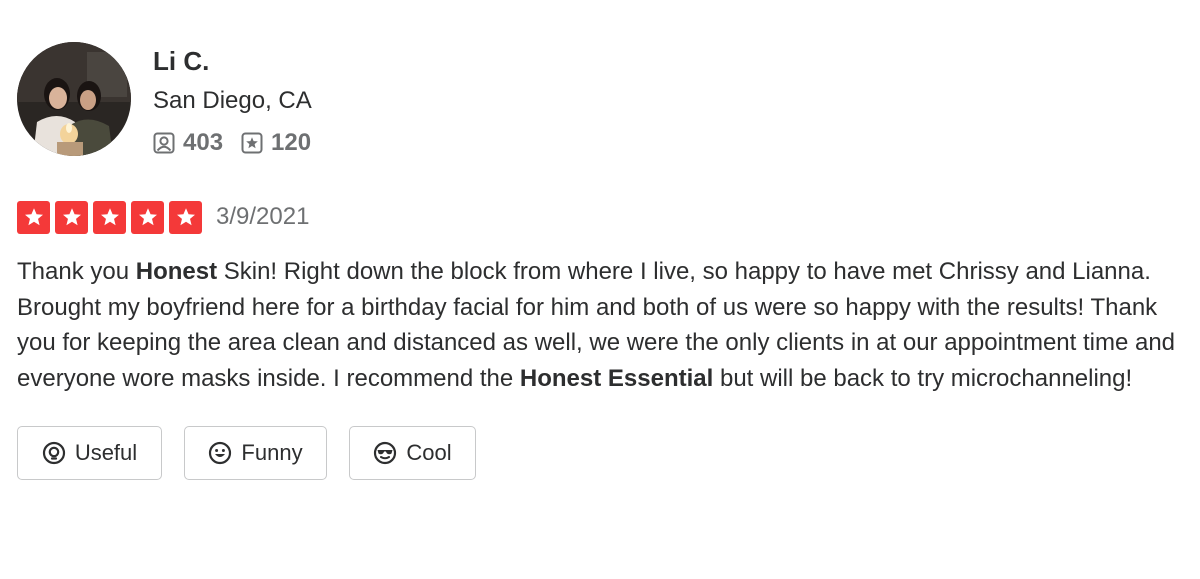  What do you see at coordinates (263, 216) in the screenshot?
I see `review-date: 3/9/2021` at bounding box center [263, 216].